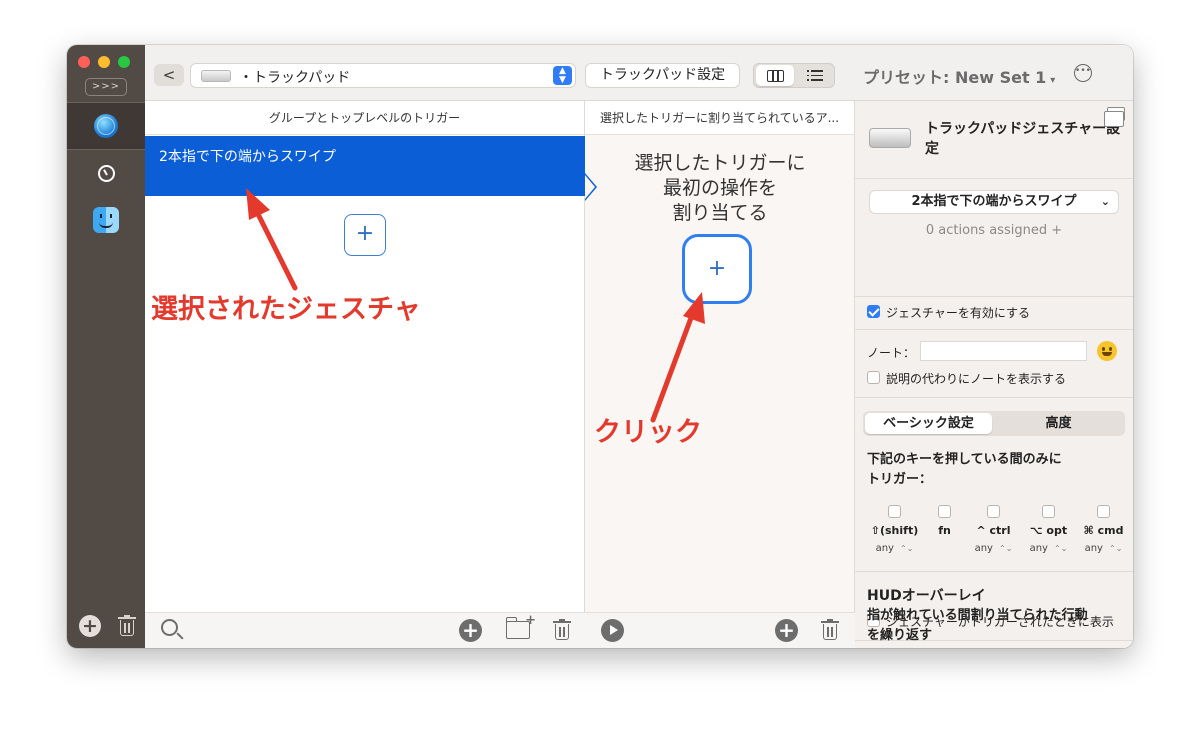 The image size is (1200, 737). I want to click on actions-assigned-count: 0 actions assigned +, so click(994, 230).